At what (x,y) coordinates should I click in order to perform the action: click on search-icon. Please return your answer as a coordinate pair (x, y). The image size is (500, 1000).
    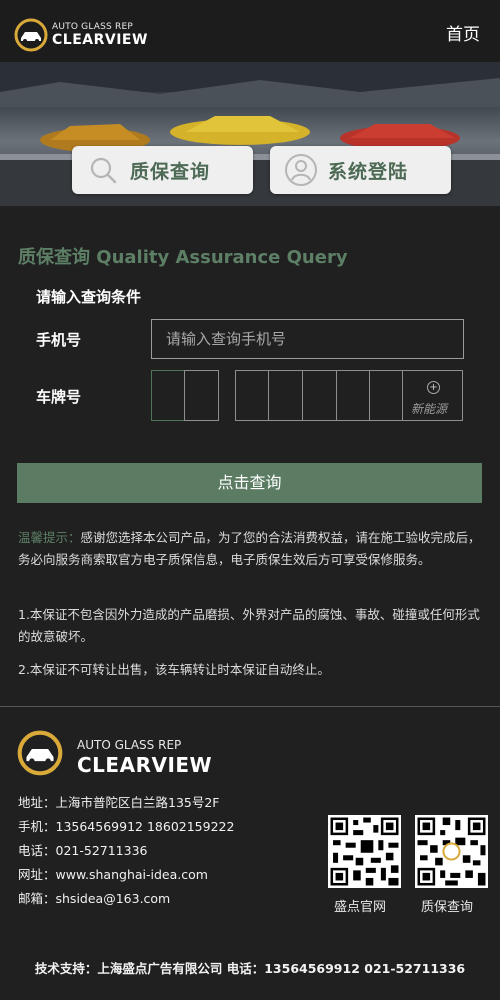
    Looking at the image, I should click on (103, 170).